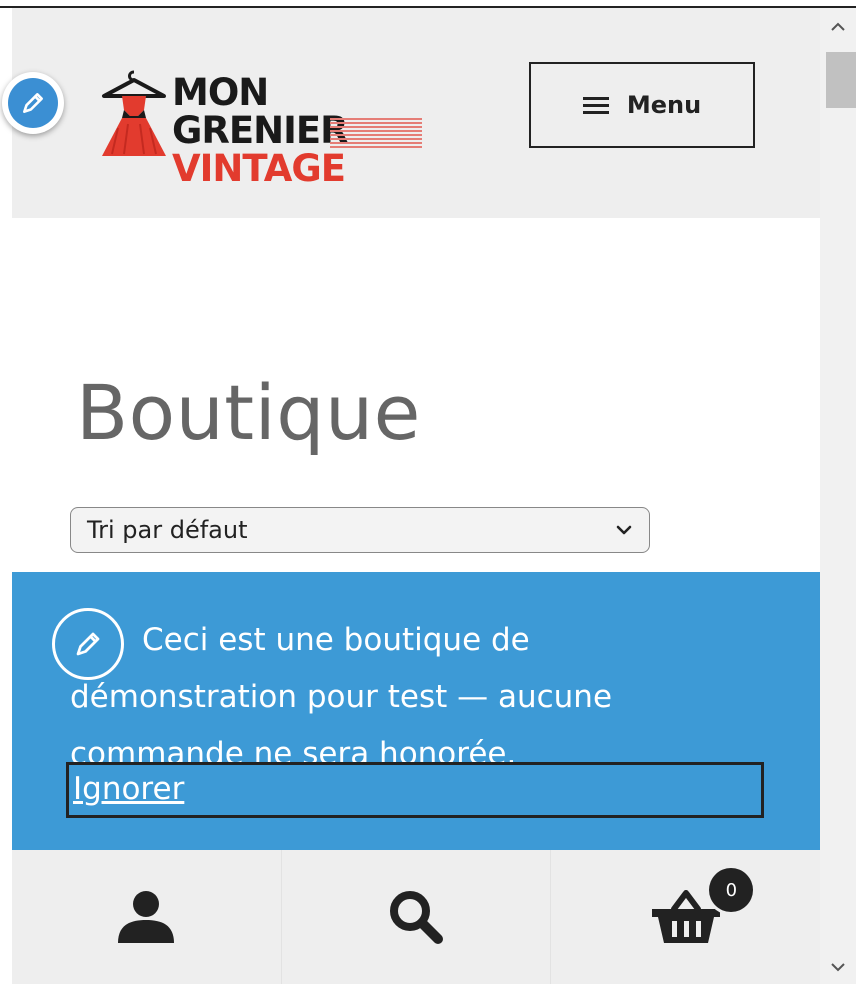  Describe the element at coordinates (128, 789) in the screenshot. I see `dismiss-link: Ignorer` at that location.